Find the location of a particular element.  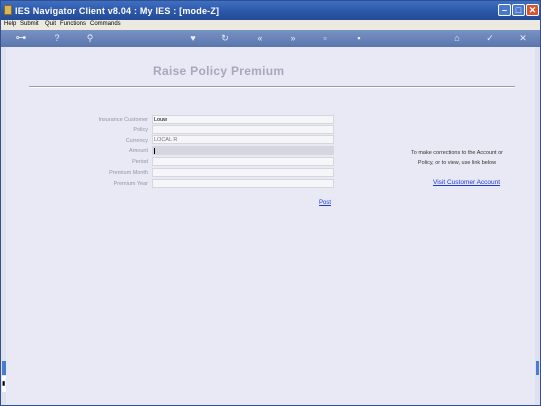

account-note-line1: To make corrections to the Account or is located at coordinates (457, 153).